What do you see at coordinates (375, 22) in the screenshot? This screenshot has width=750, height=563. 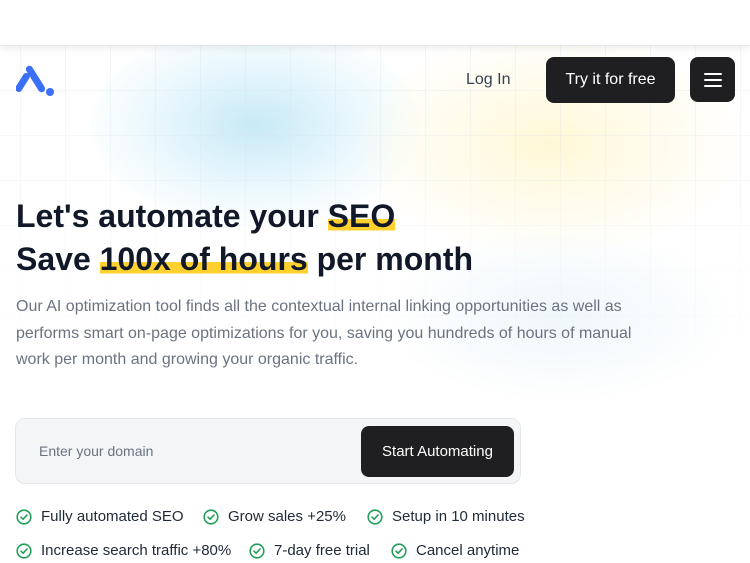 I see `browser-top-bar` at bounding box center [375, 22].